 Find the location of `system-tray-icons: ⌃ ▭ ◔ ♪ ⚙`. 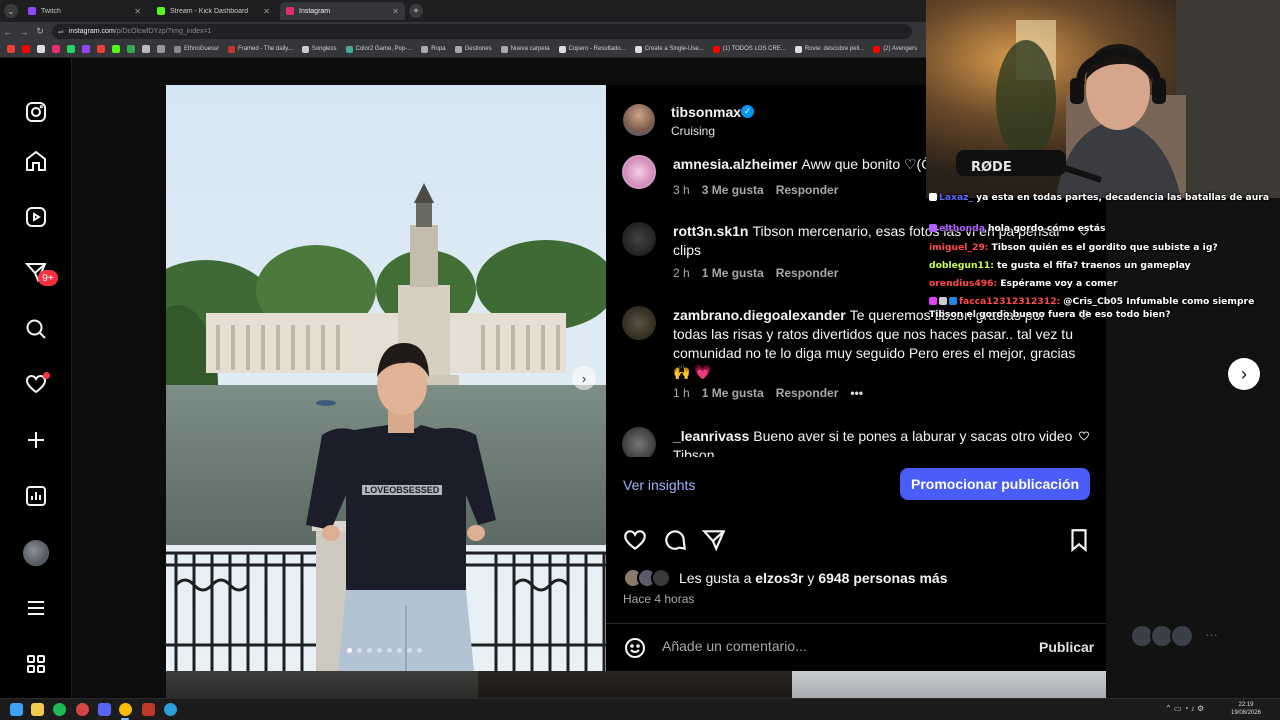

system-tray-icons: ⌃ ▭ ◔ ♪ ⚙ is located at coordinates (1184, 708).